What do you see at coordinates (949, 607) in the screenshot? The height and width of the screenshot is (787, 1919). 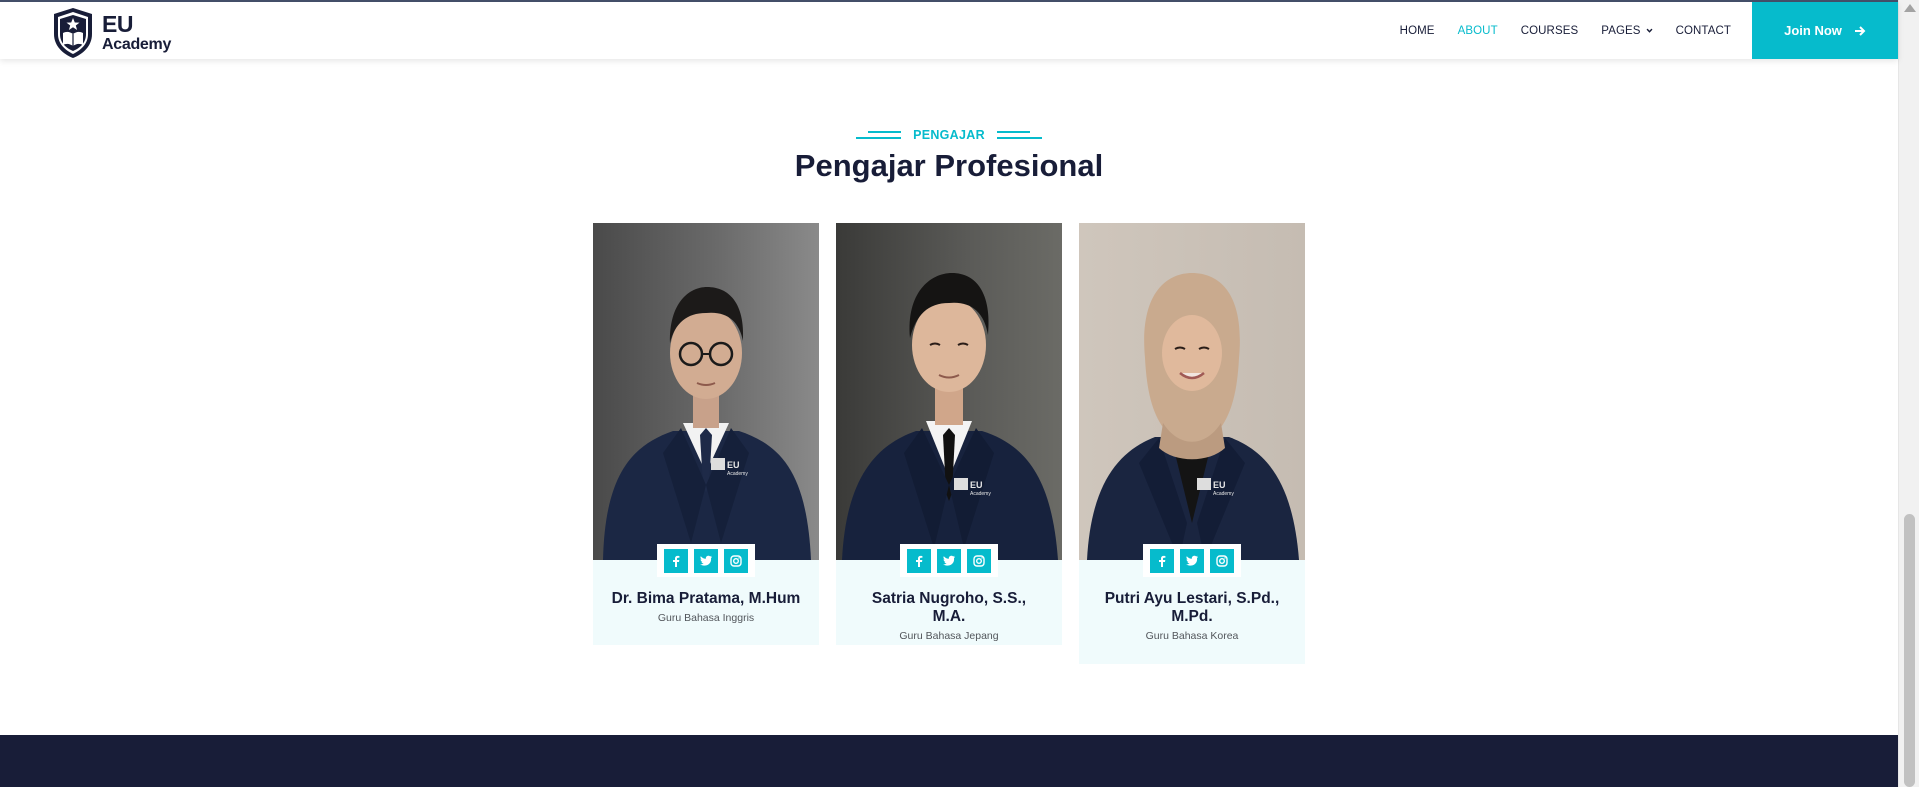 I see `teacher-name: Satria Nugroho, S.S., M.A.` at bounding box center [949, 607].